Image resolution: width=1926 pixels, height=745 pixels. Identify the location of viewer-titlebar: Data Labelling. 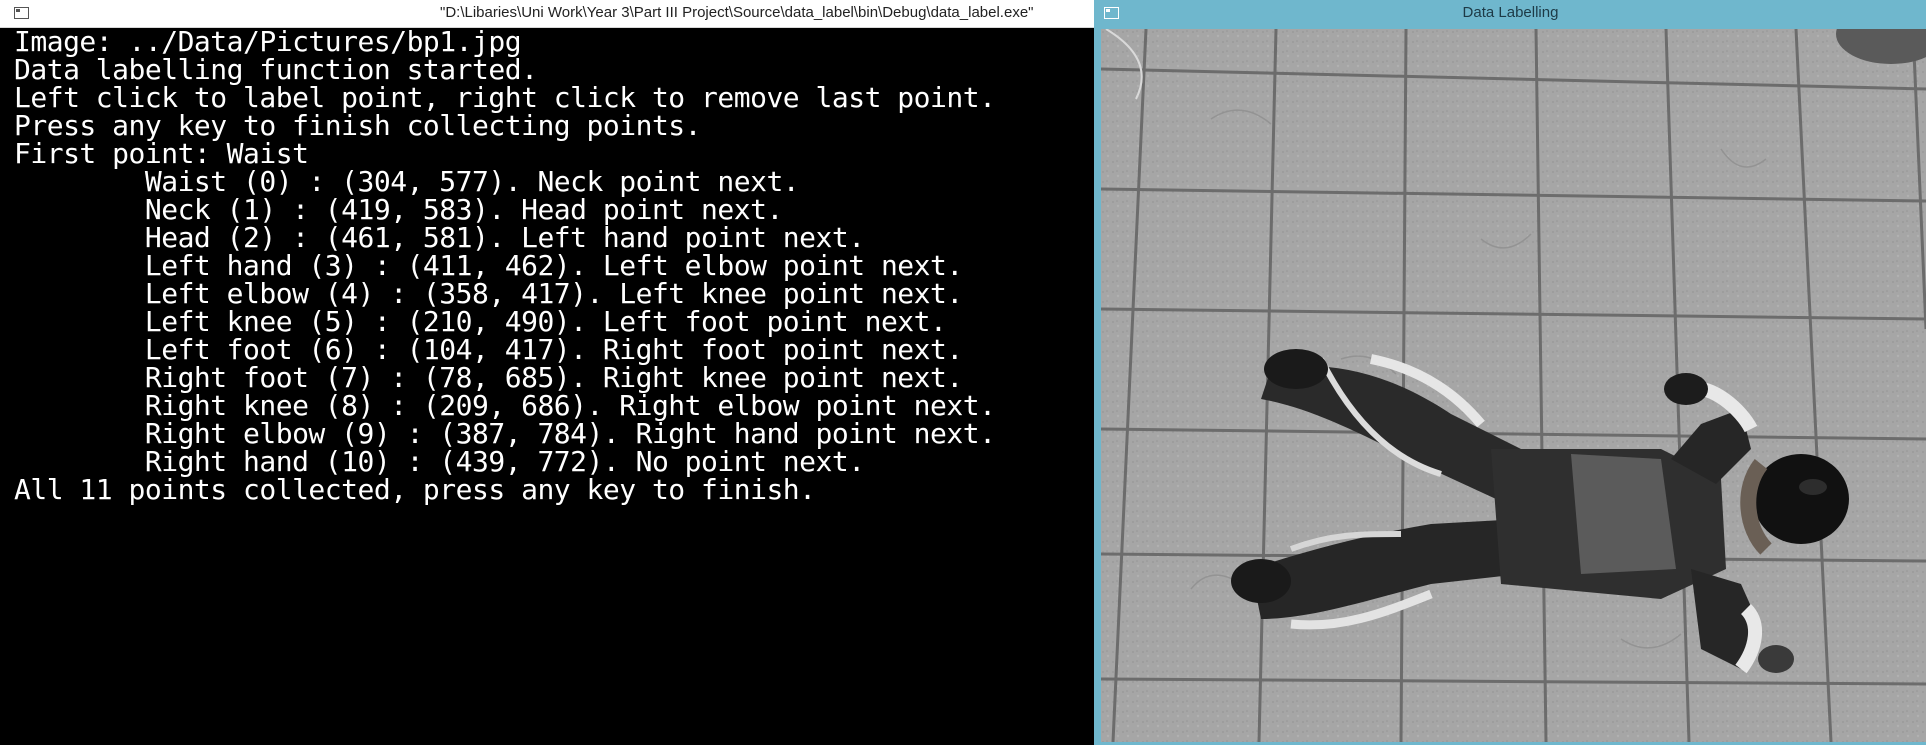
(1510, 14).